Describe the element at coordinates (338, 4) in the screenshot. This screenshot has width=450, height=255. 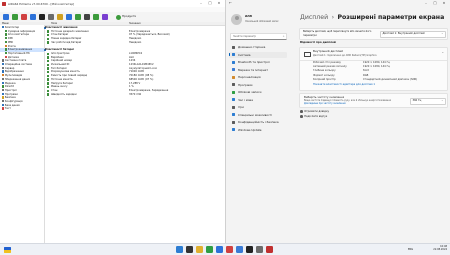
I see `settings-titlebar: ← – □ ×` at that location.